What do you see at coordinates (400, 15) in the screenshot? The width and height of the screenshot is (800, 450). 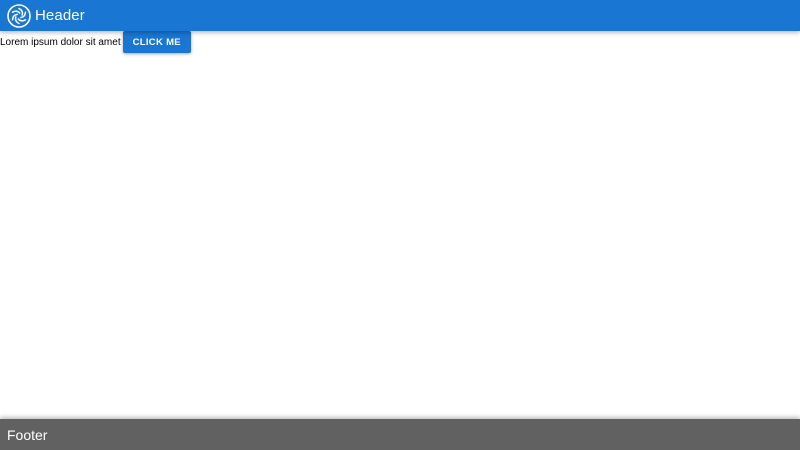 I see `header-bar: Header` at bounding box center [400, 15].